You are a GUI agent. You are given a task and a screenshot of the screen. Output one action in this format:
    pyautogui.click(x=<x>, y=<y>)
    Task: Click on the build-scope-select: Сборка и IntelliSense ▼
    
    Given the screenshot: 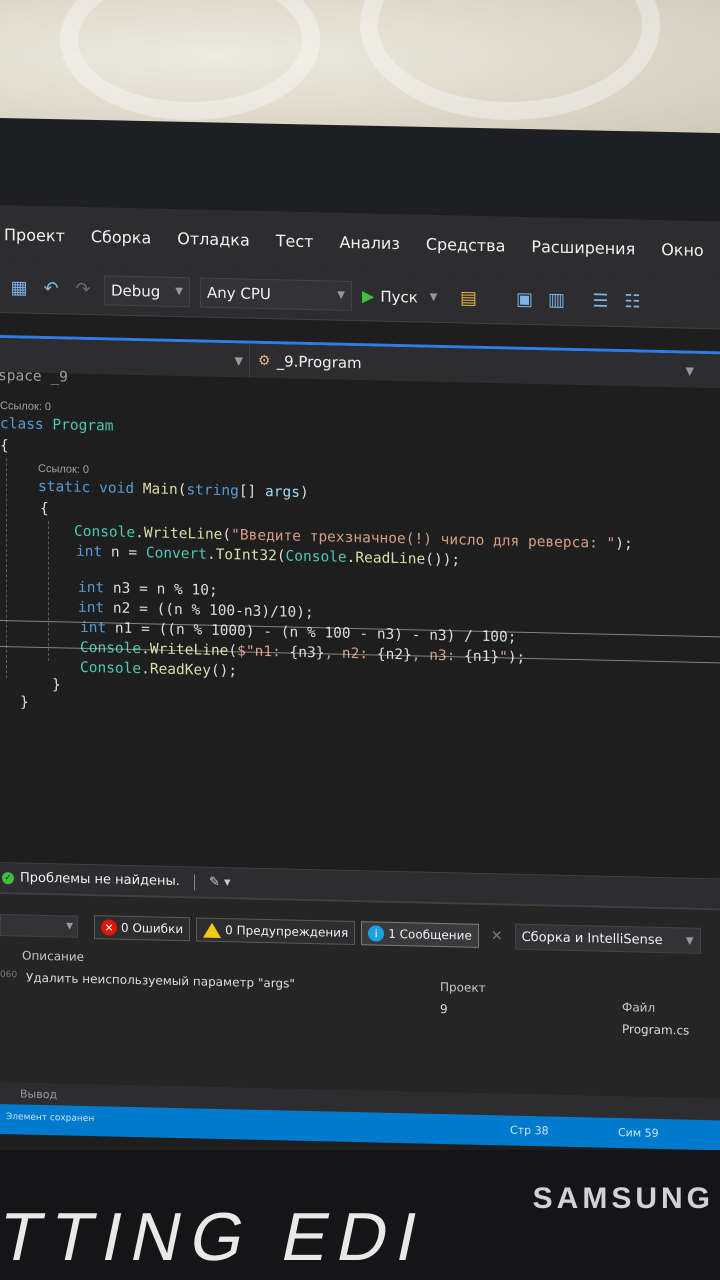 What is the action you would take?
    pyautogui.click(x=607, y=938)
    